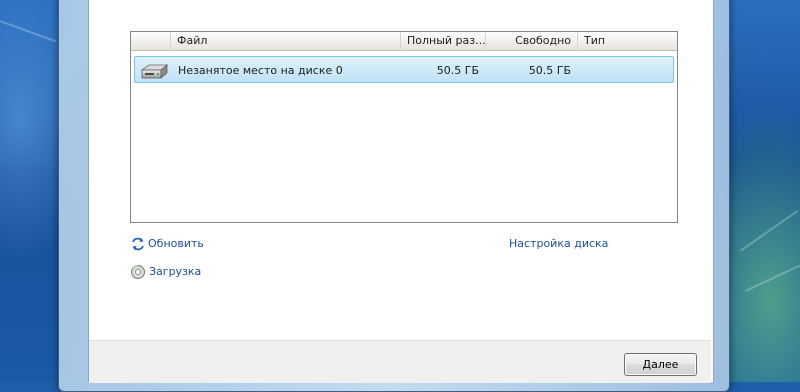 The image size is (800, 392). Describe the element at coordinates (286, 41) in the screenshot. I see `column-header-file: Файл` at that location.